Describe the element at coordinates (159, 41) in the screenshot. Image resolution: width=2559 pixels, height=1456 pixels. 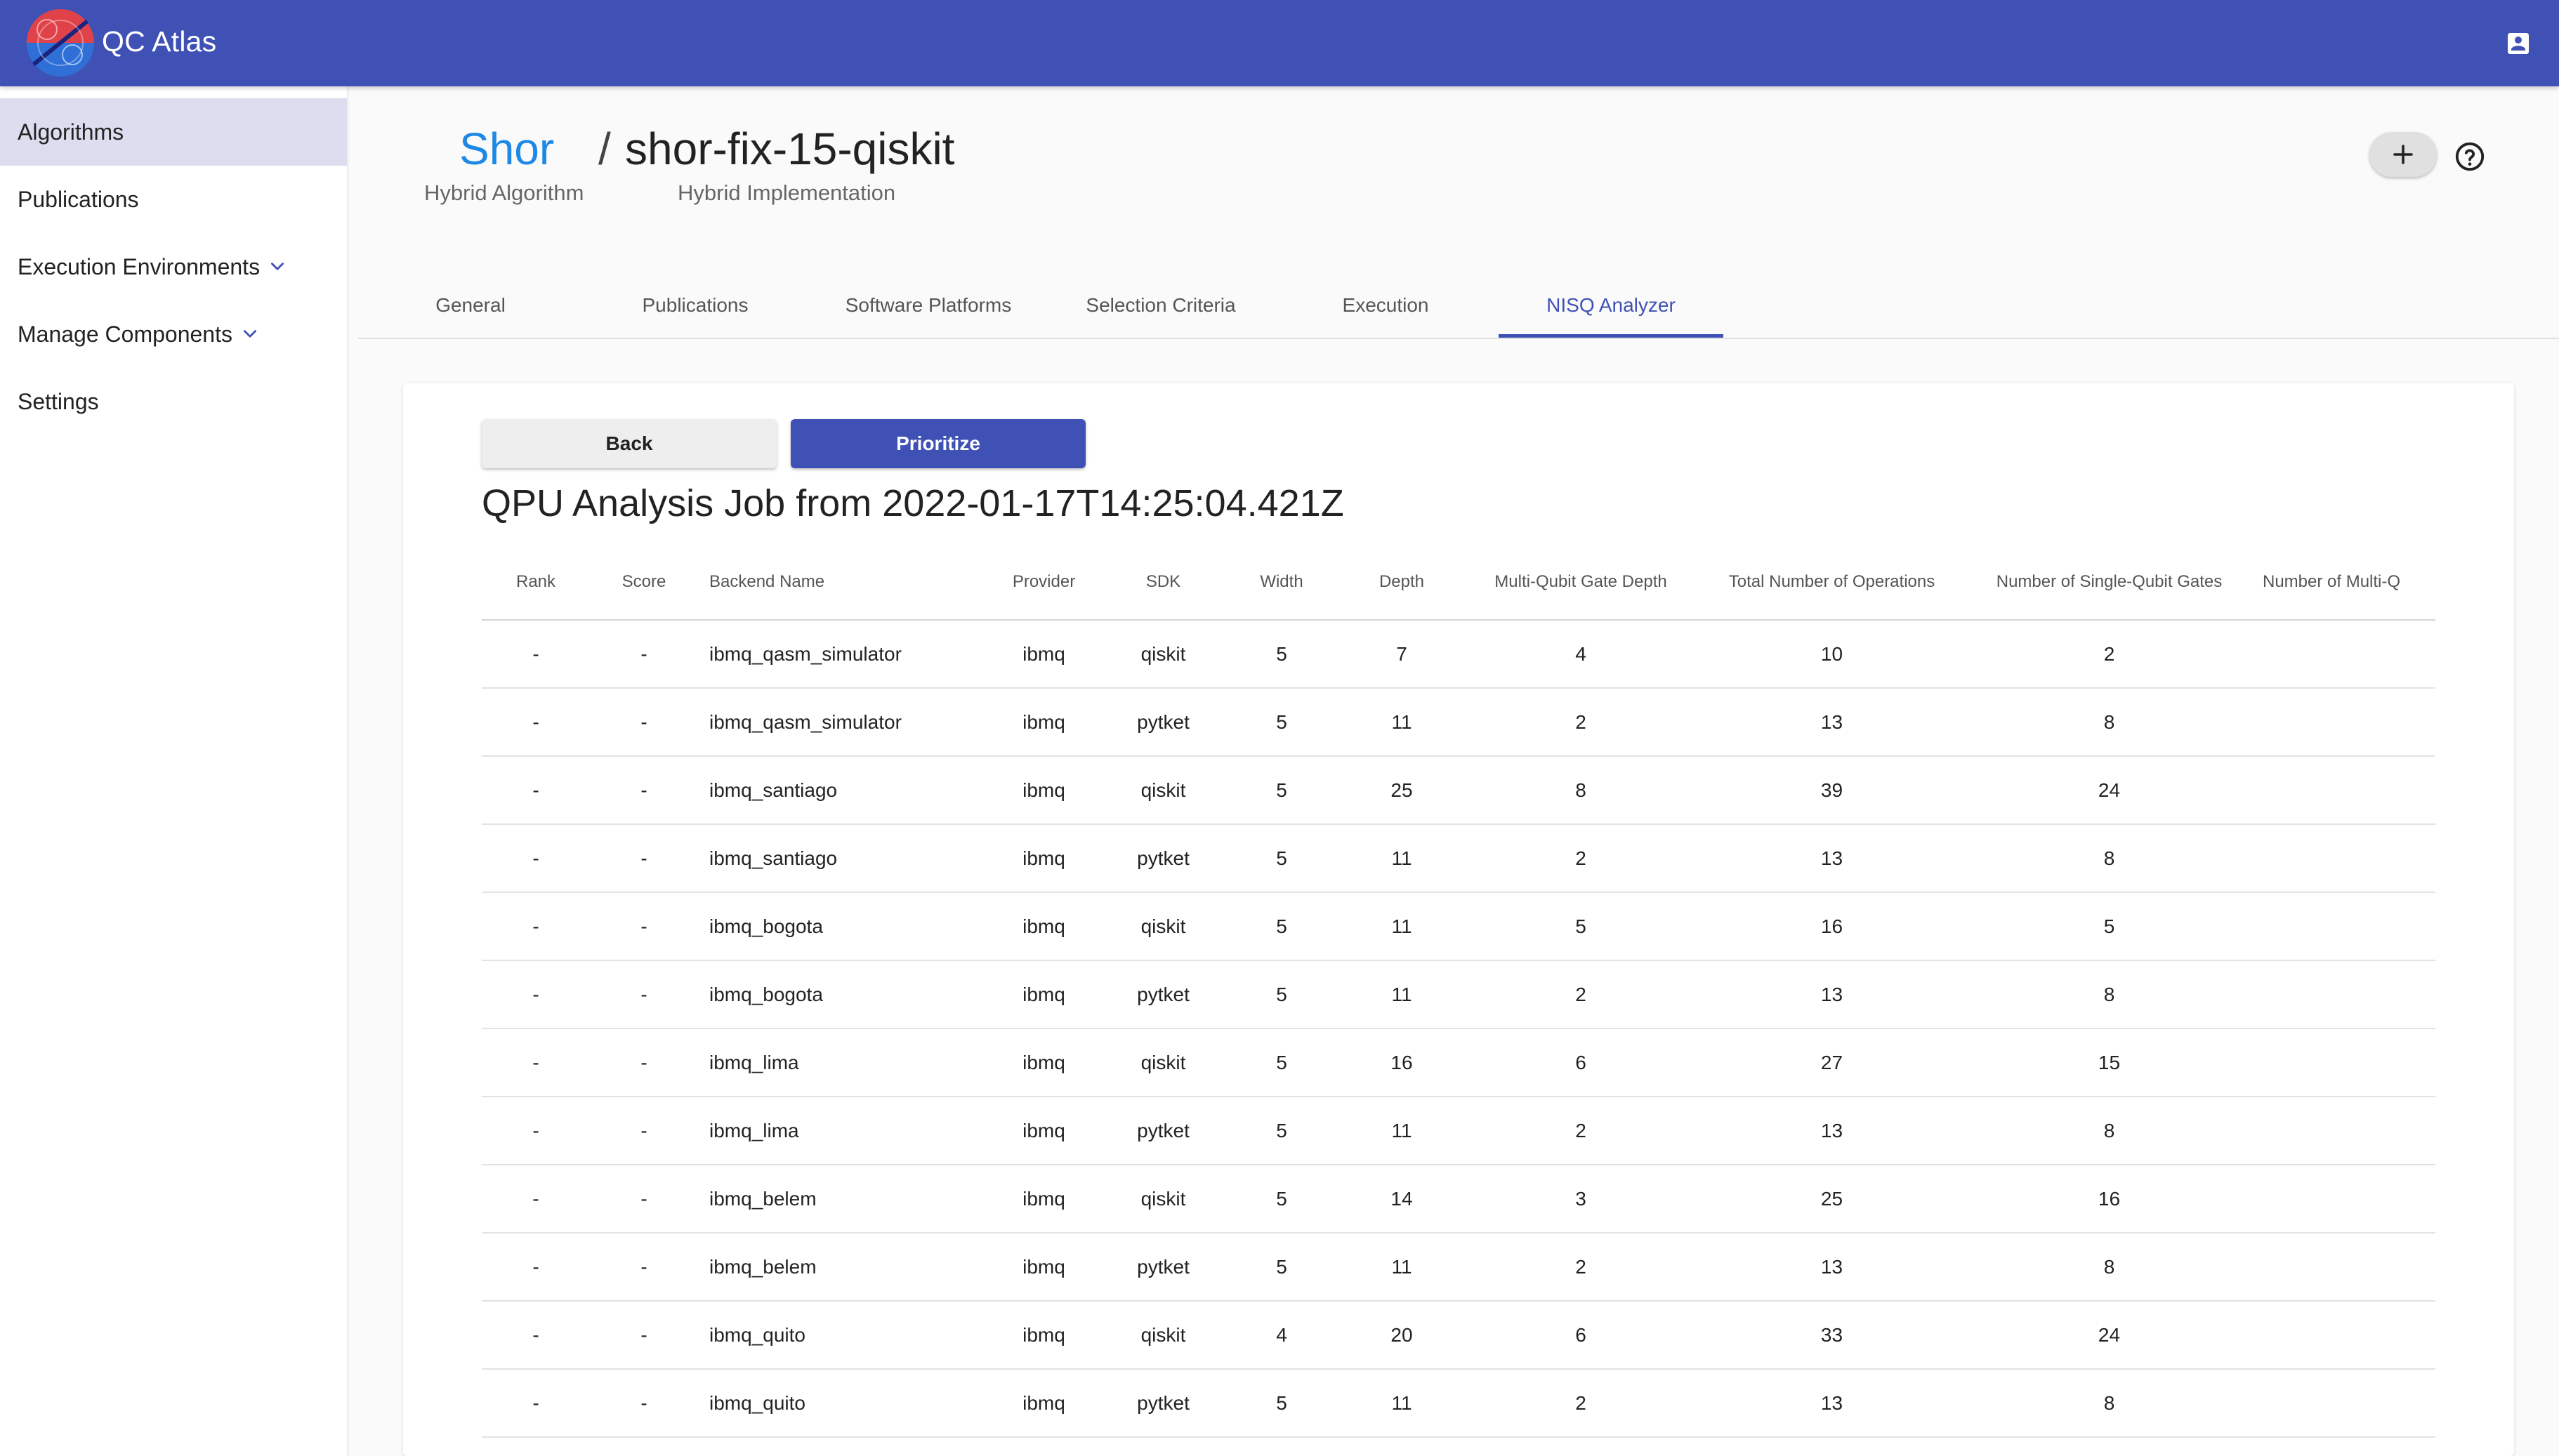
I see `app-title: QC Atlas` at that location.